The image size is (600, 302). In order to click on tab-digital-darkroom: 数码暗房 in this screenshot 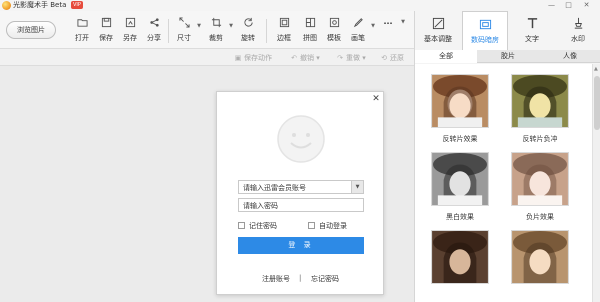, I will do `click(485, 30)`.